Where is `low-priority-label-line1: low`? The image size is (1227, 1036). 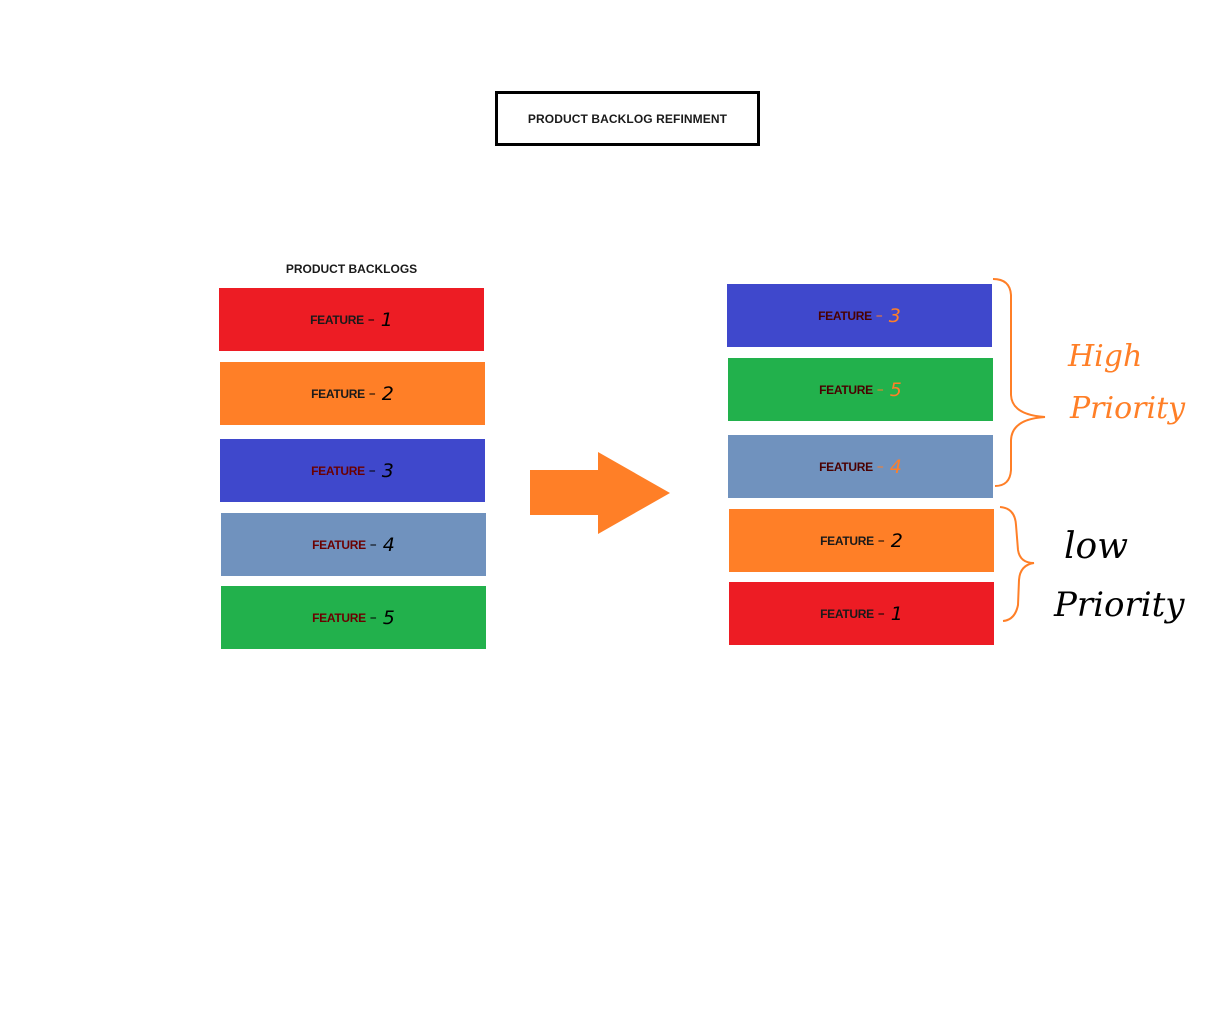 low-priority-label-line1: low is located at coordinates (1096, 546).